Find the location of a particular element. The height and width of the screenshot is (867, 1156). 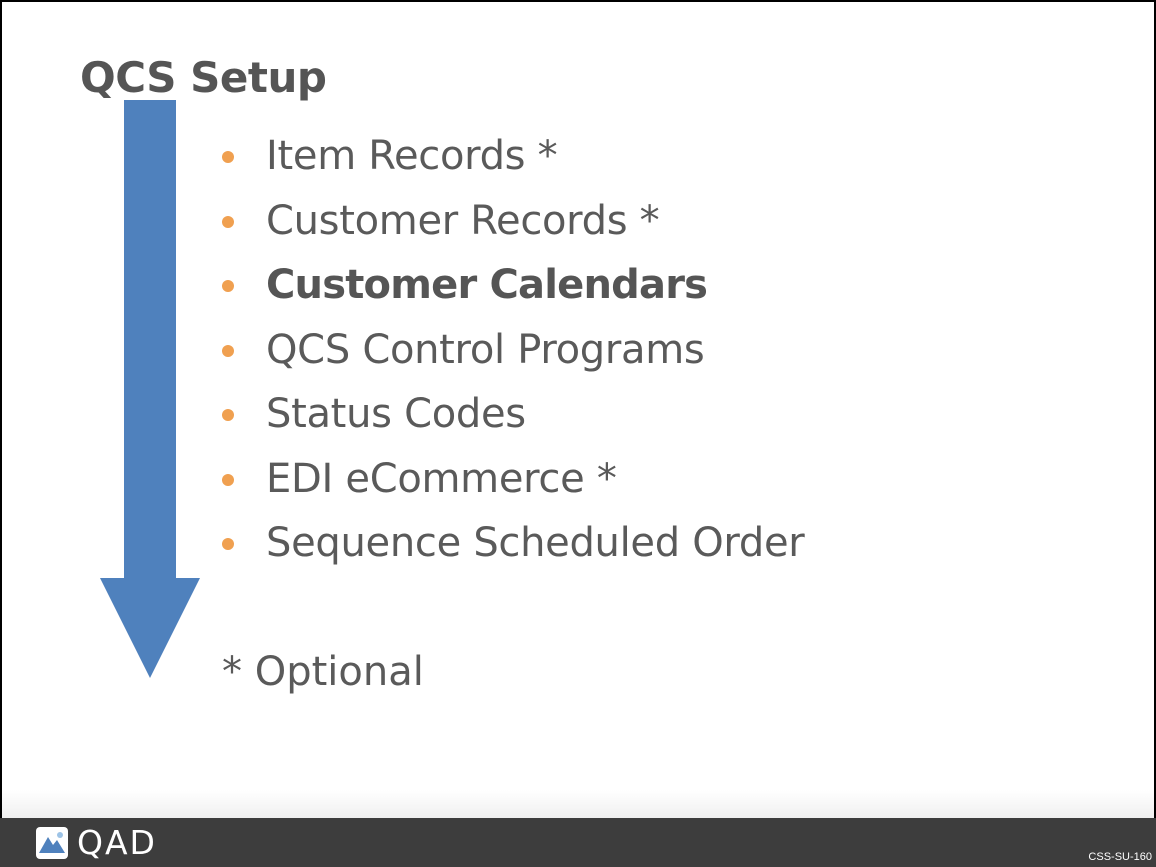

list-item-label: Item Records * is located at coordinates (412, 156).